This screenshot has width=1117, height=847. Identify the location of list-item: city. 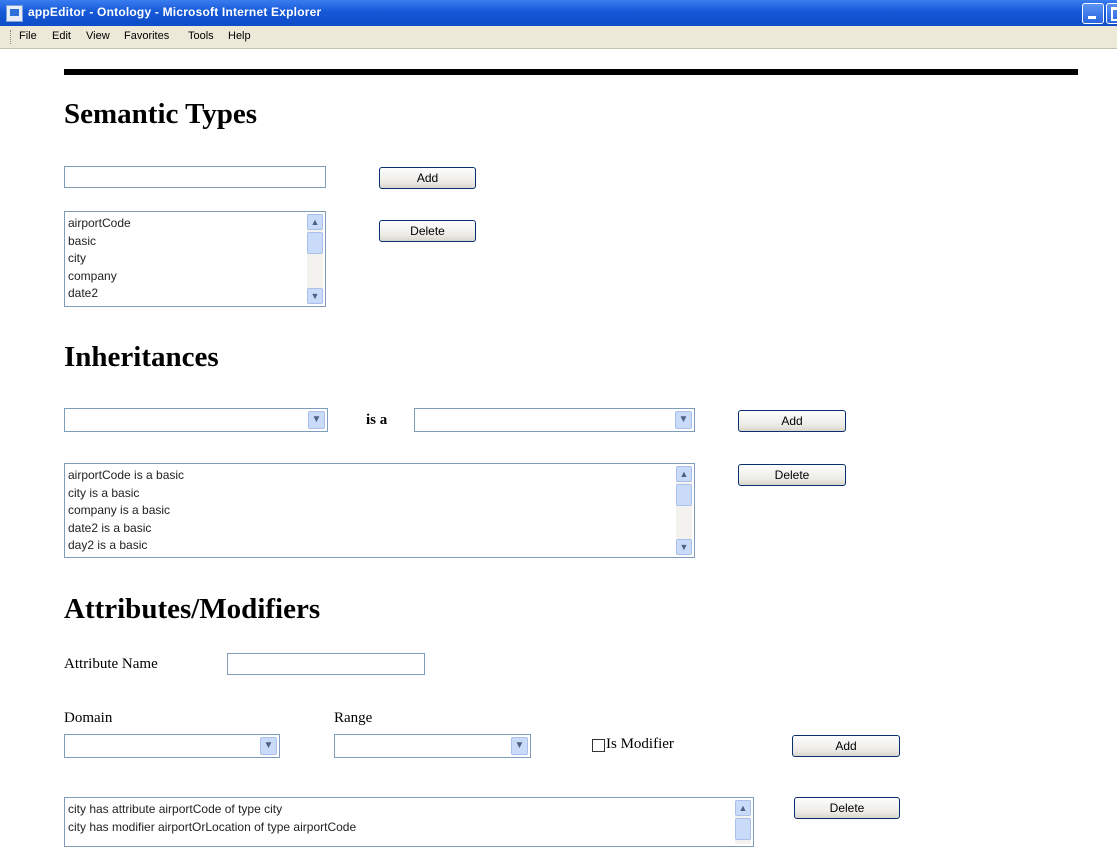
(185, 259).